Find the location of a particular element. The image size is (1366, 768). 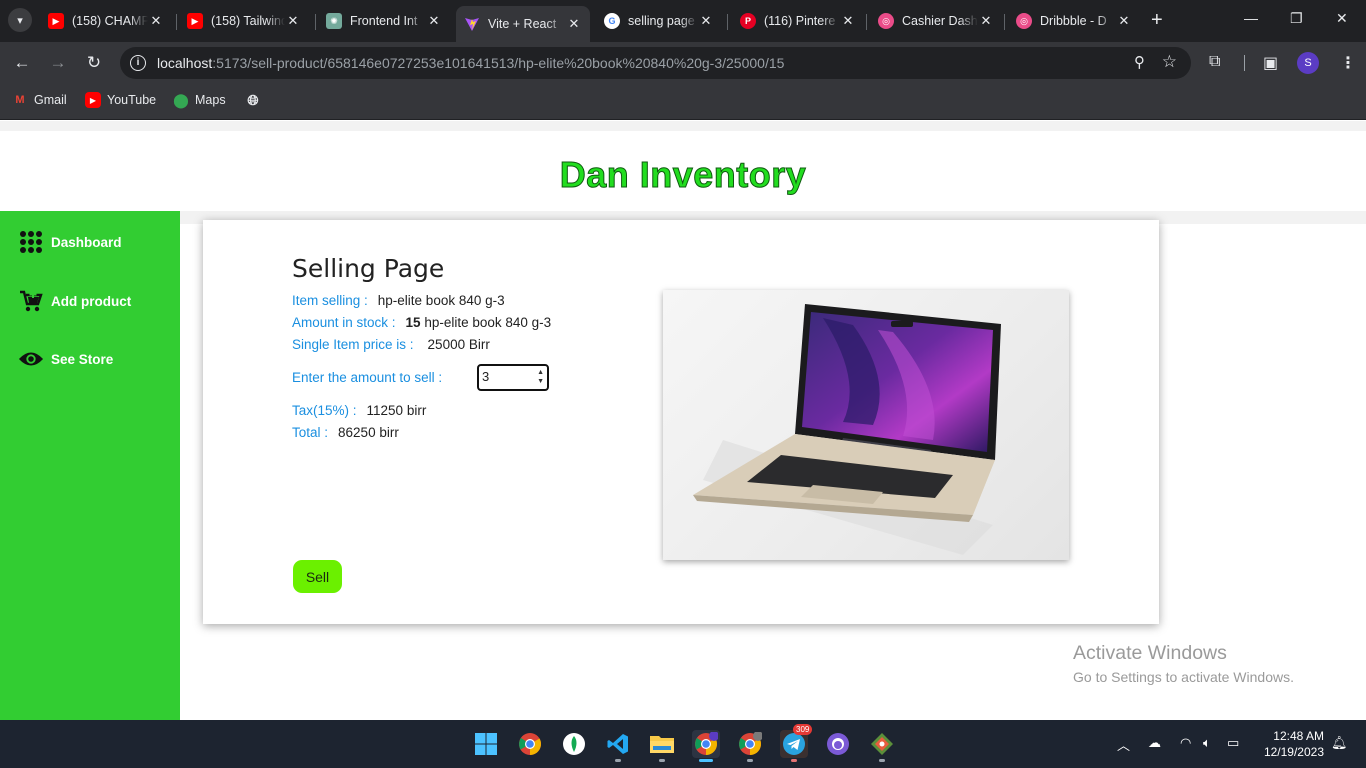

back-button: ← is located at coordinates (22, 63).